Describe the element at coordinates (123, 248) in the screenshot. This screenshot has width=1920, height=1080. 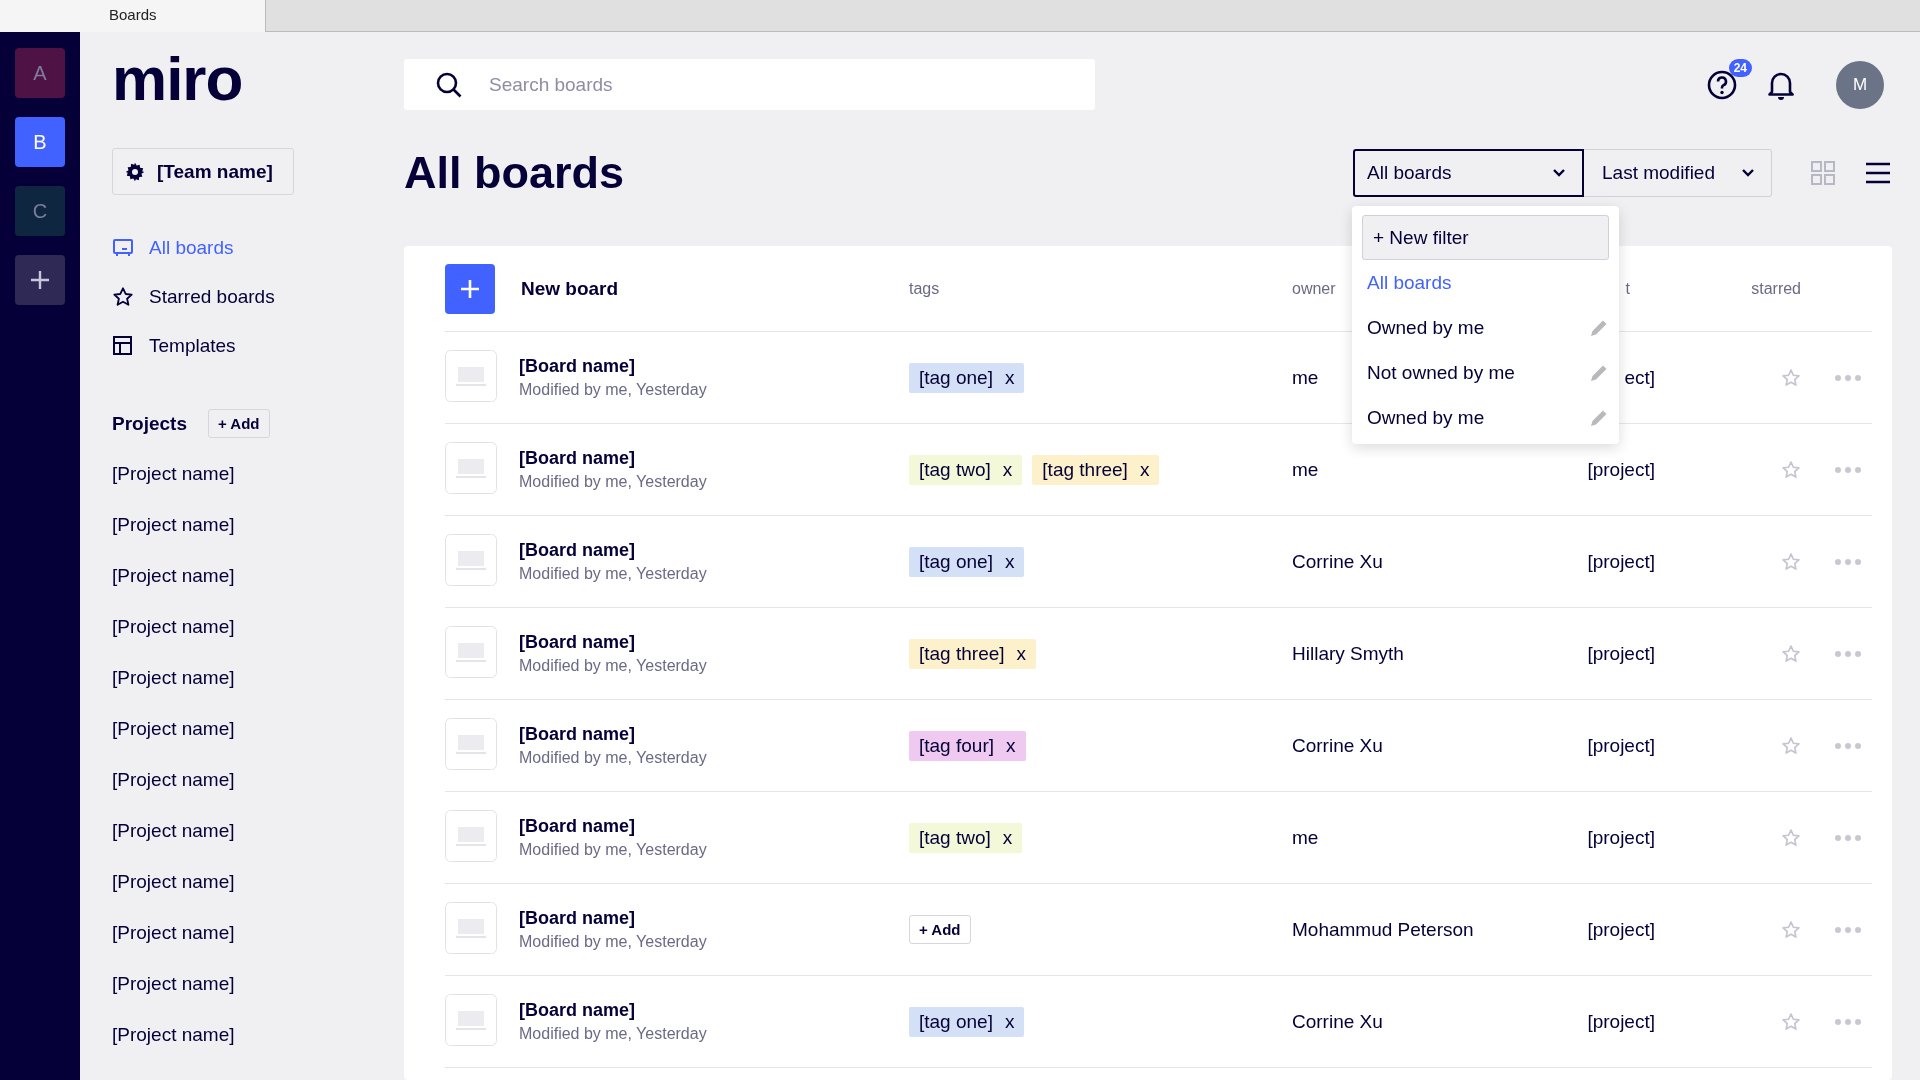
I see `board-icon` at that location.